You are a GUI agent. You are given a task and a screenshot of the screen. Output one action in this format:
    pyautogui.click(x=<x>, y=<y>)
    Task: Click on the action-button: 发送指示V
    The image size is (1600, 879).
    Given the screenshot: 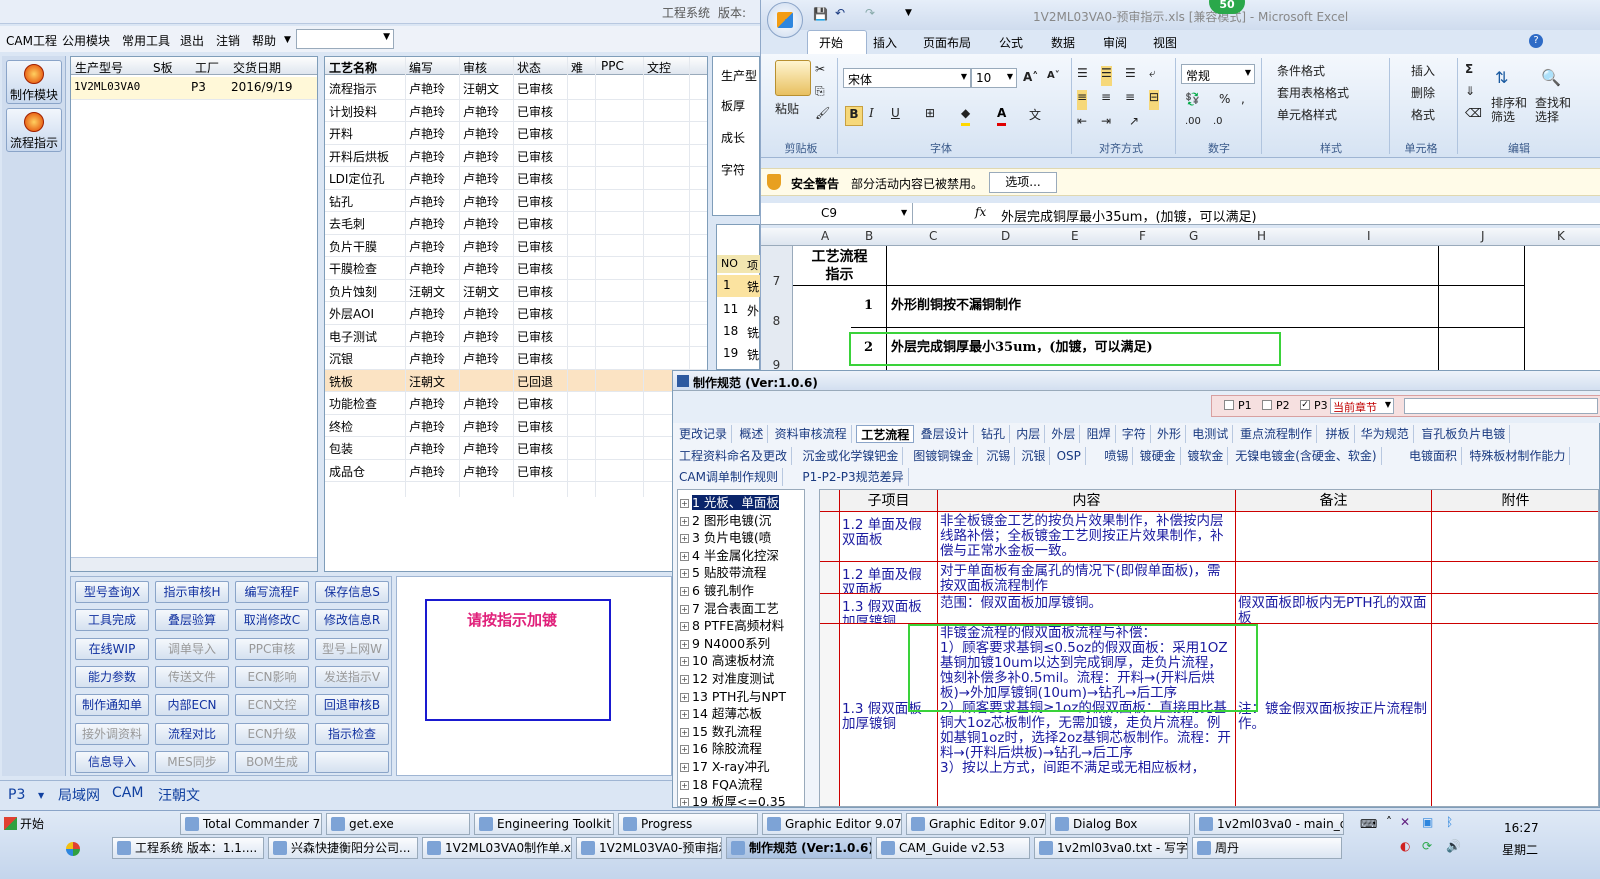 What is the action you would take?
    pyautogui.click(x=352, y=676)
    